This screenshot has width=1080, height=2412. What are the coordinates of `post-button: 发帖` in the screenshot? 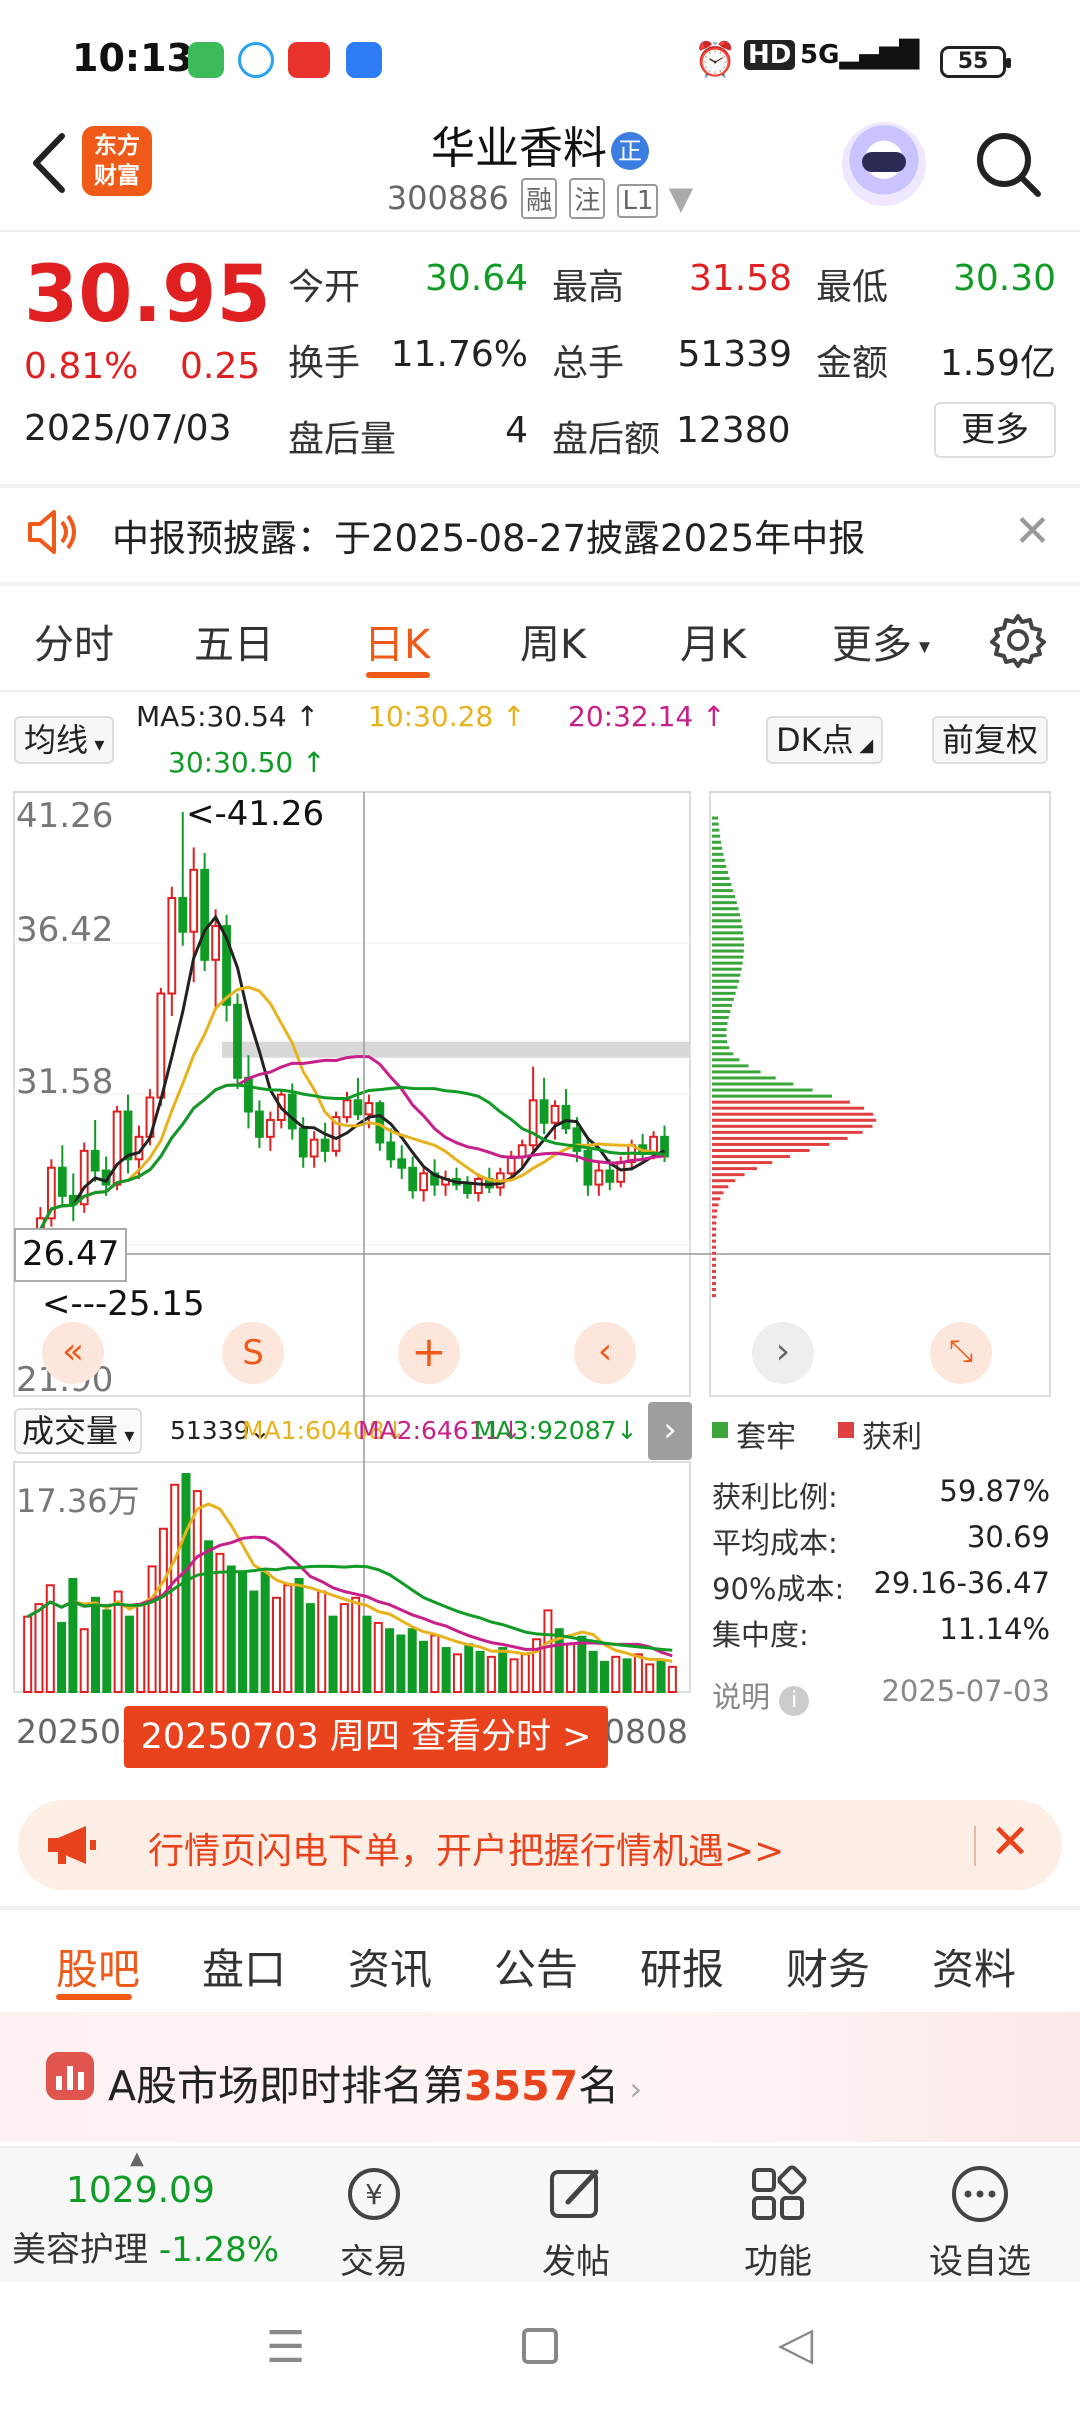 It's located at (576, 2222).